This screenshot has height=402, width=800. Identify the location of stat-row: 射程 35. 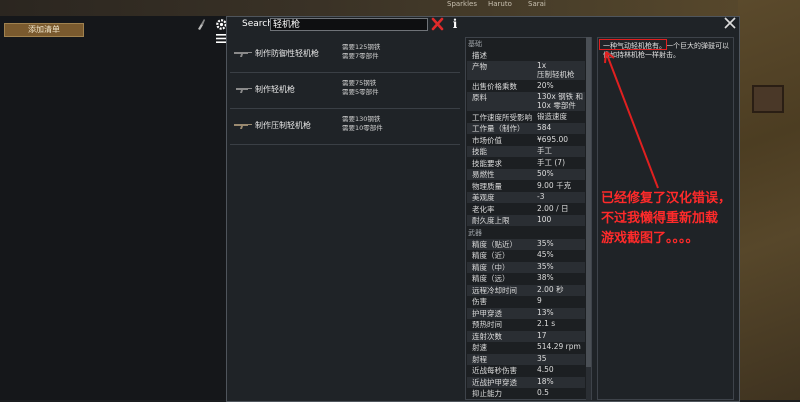
(526, 359).